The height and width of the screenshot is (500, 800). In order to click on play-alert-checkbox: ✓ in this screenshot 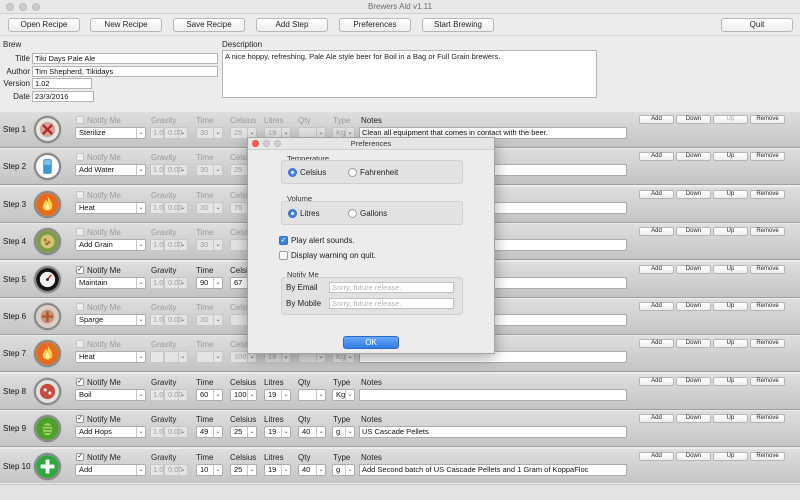, I will do `click(283, 240)`.